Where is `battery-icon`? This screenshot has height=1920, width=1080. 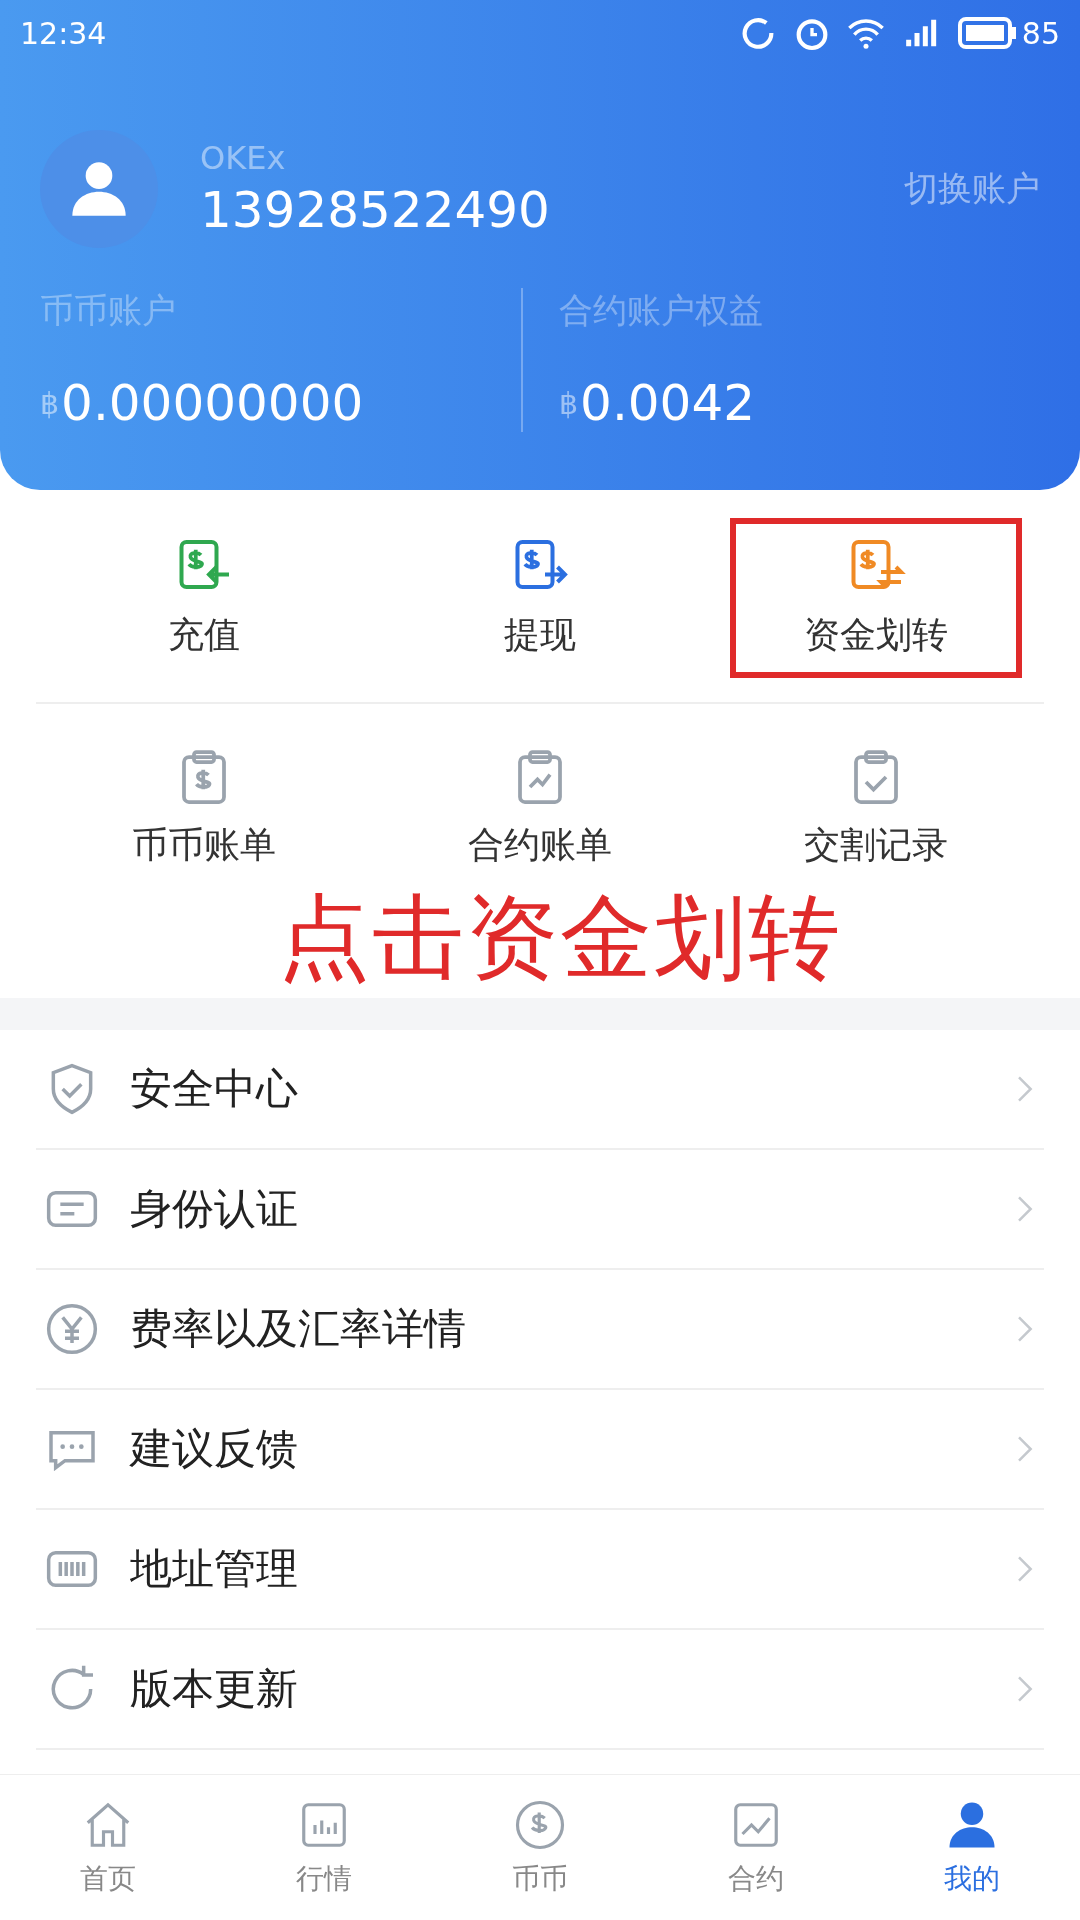 battery-icon is located at coordinates (987, 33).